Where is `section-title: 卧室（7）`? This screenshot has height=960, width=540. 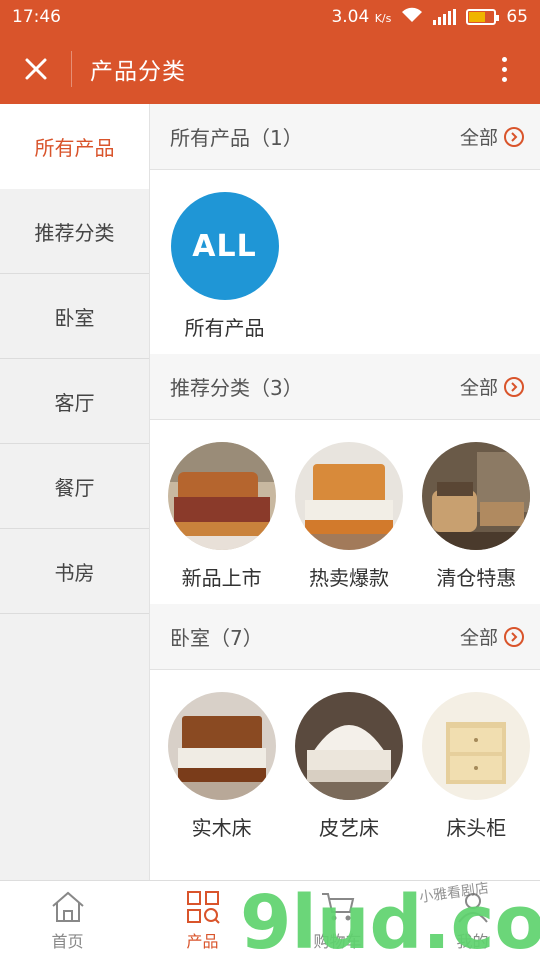 section-title: 卧室（7） is located at coordinates (216, 638).